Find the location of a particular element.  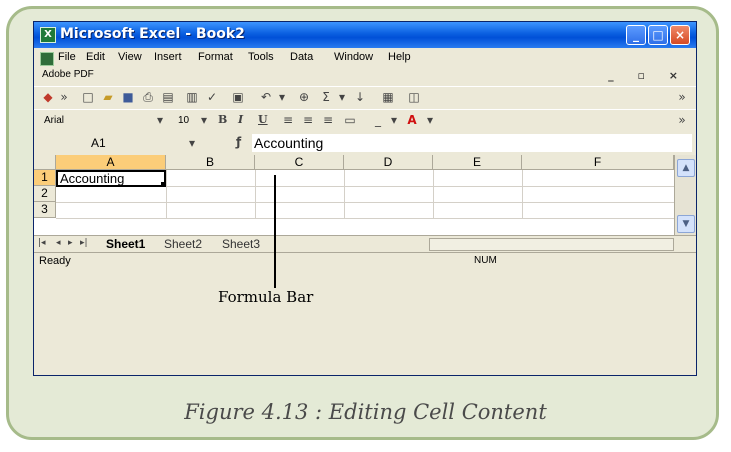

font-color-icon: A is located at coordinates (412, 120).